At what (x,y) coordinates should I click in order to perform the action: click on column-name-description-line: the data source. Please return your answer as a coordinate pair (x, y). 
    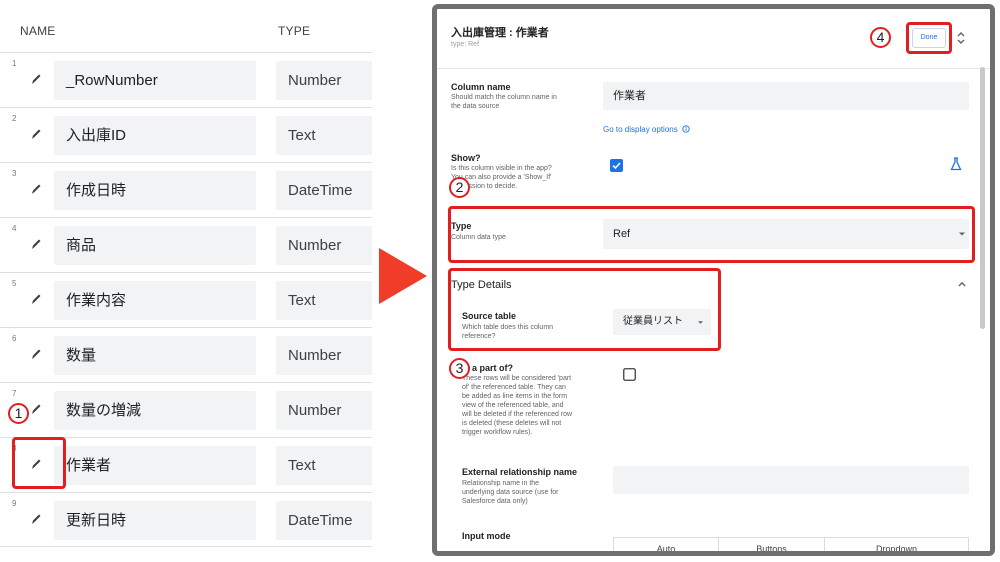
    Looking at the image, I should click on (475, 106).